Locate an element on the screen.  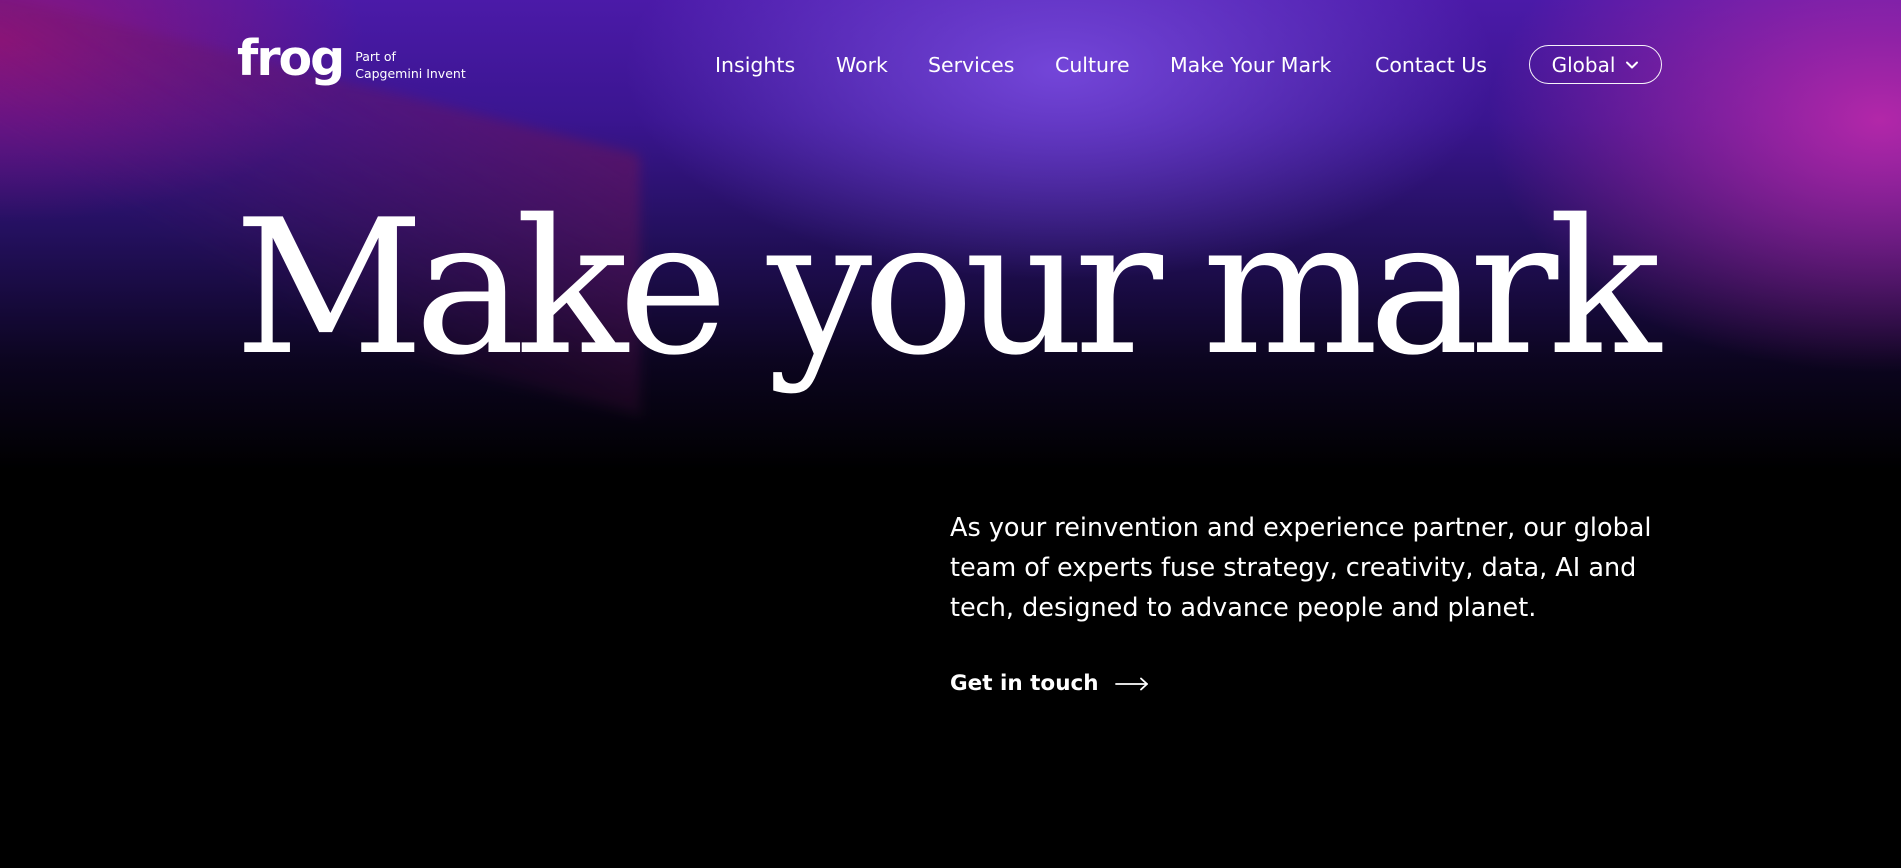
nav-item-work: Work is located at coordinates (862, 65).